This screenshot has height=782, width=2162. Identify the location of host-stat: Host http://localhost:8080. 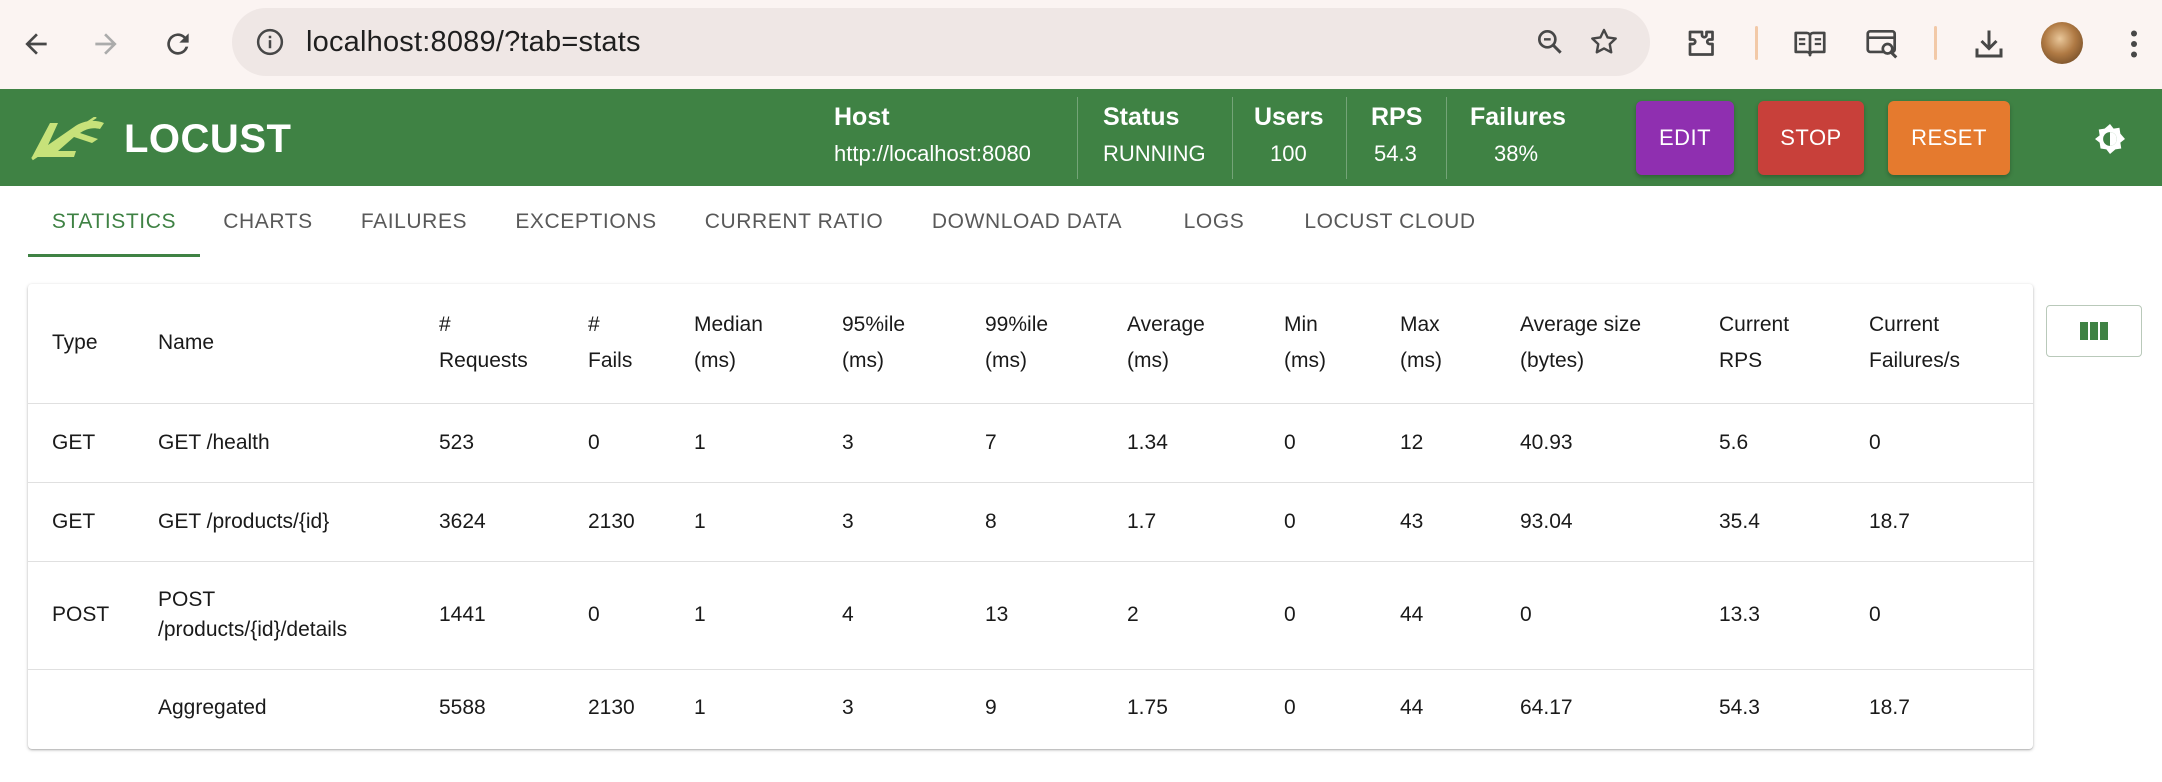
(944, 137).